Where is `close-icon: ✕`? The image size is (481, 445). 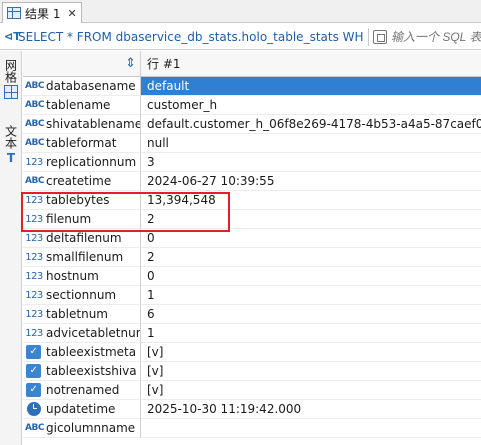
close-icon: ✕ is located at coordinates (71, 13).